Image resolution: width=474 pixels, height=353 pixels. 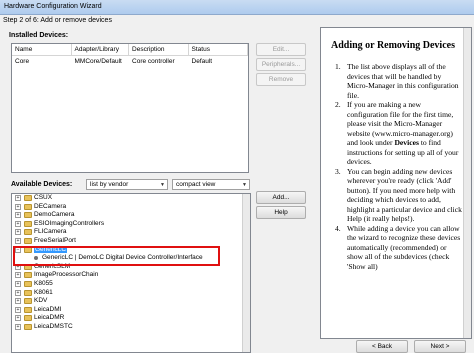 I want to click on help-item-number: 1., so click(x=338, y=66).